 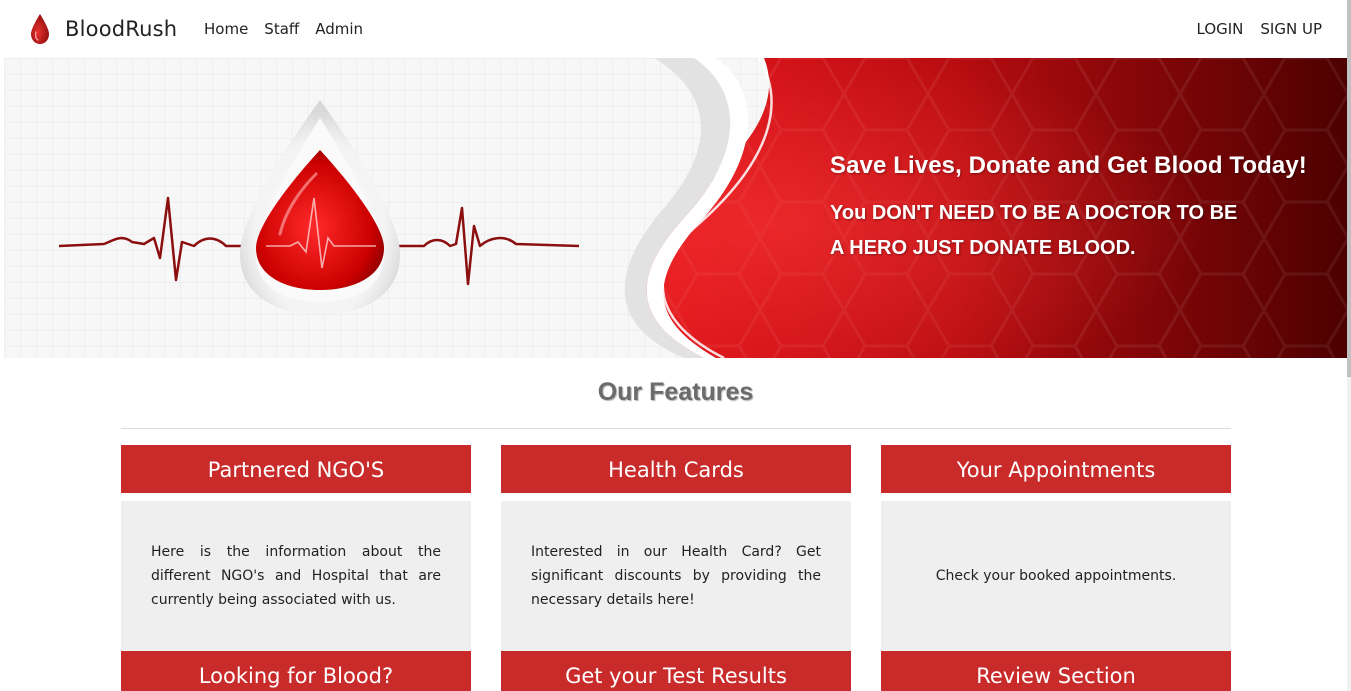 What do you see at coordinates (296, 671) in the screenshot?
I see `card-title-looking-for-blood: Looking for Blood?` at bounding box center [296, 671].